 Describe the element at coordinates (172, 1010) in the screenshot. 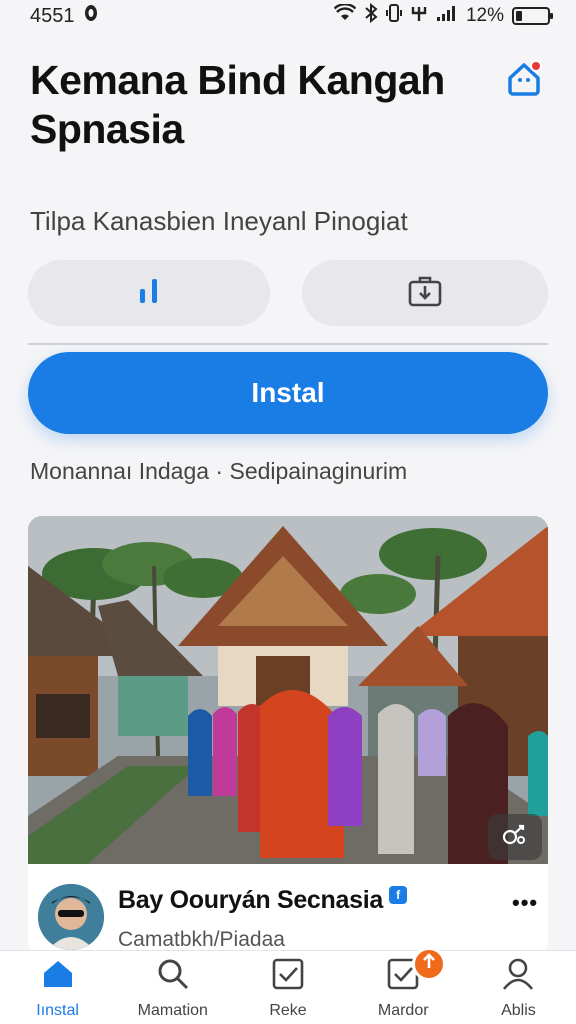

I see `nav-label: Mamation` at that location.